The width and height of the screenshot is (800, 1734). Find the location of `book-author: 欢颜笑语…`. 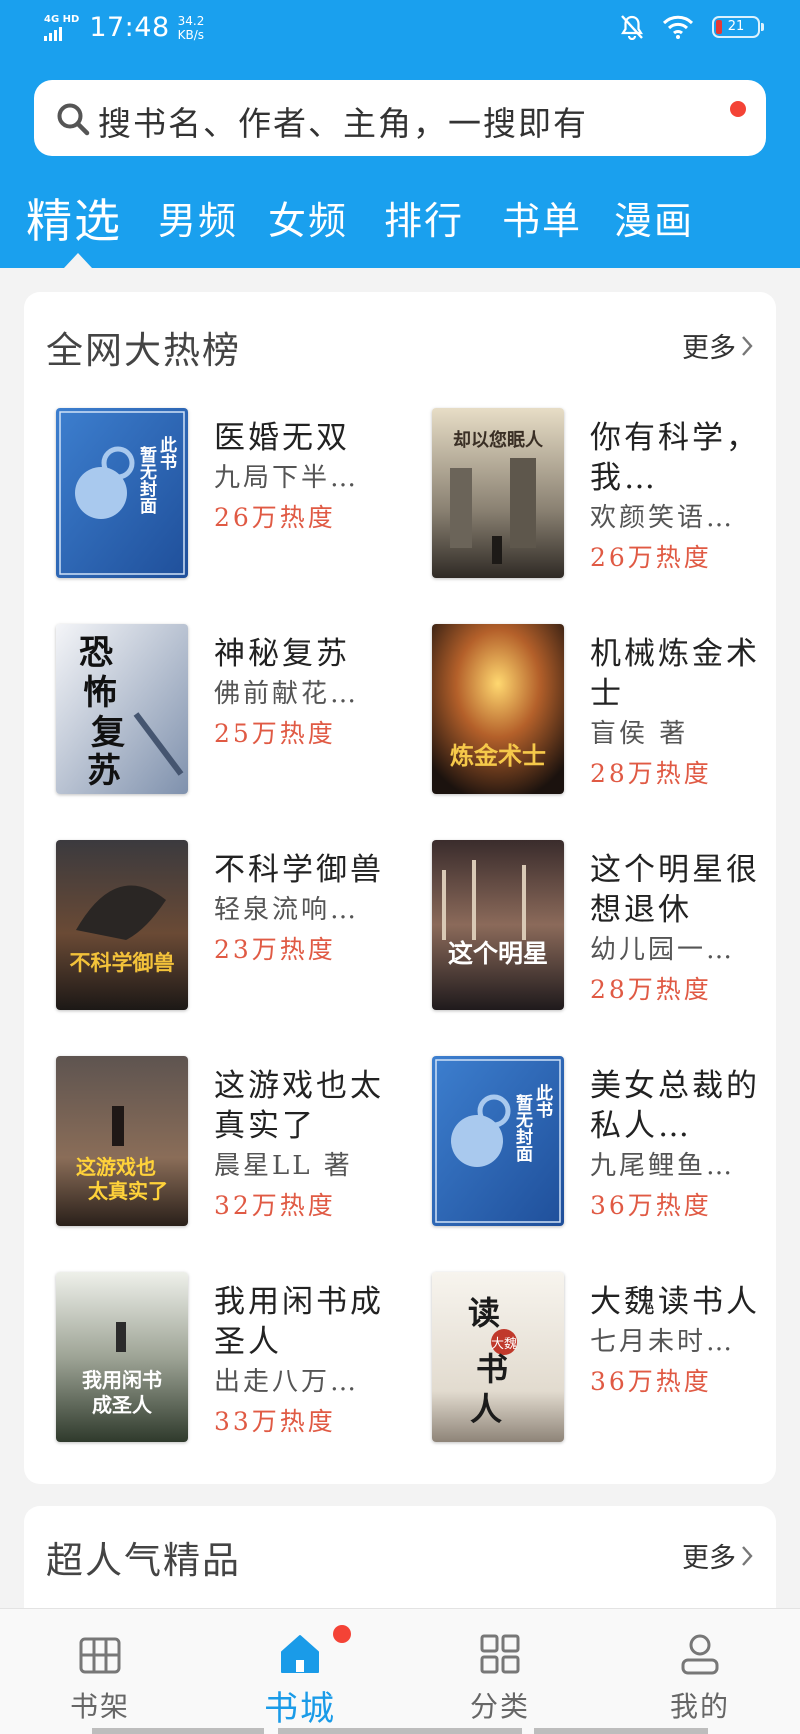

book-author: 欢颜笑语… is located at coordinates (663, 518).